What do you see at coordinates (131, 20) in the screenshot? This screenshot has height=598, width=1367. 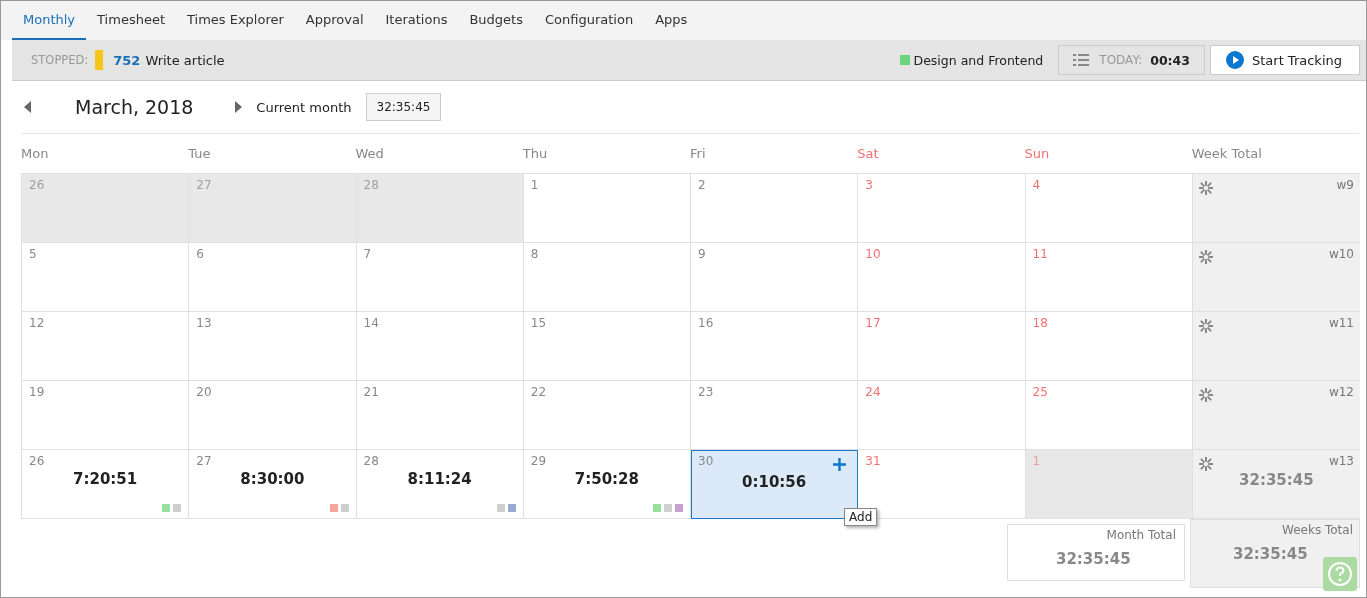 I see `tab: Timesheet` at bounding box center [131, 20].